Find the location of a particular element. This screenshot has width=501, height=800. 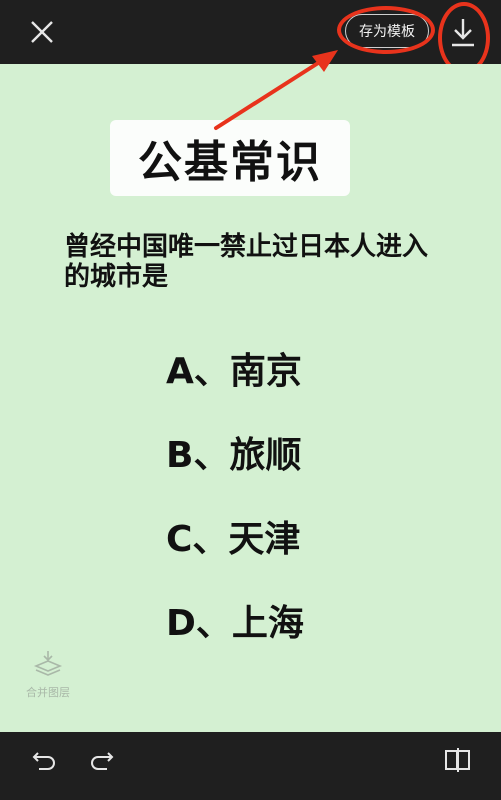

compare-icon is located at coordinates (457, 760).